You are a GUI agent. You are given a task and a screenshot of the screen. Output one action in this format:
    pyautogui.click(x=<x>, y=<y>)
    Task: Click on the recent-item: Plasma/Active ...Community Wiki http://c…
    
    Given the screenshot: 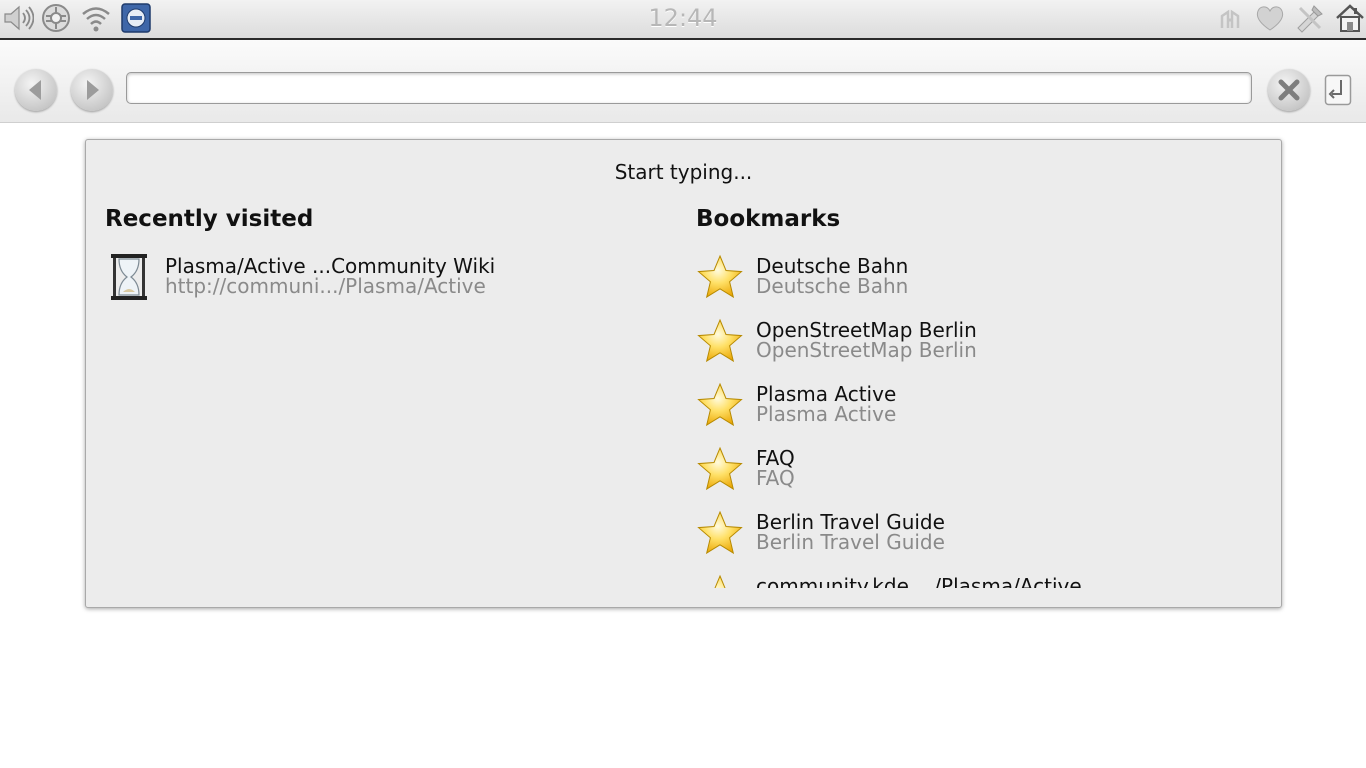 What is the action you would take?
    pyautogui.click(x=385, y=280)
    